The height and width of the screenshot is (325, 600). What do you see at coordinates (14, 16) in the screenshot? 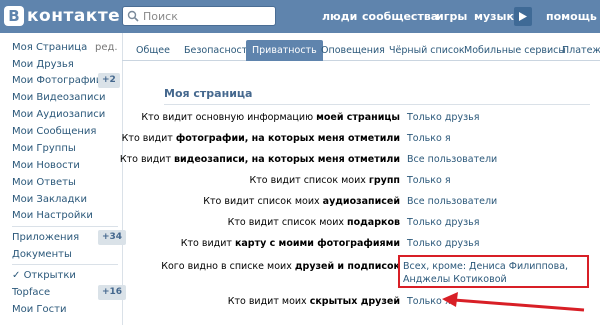
I see `logo-mark: В` at bounding box center [14, 16].